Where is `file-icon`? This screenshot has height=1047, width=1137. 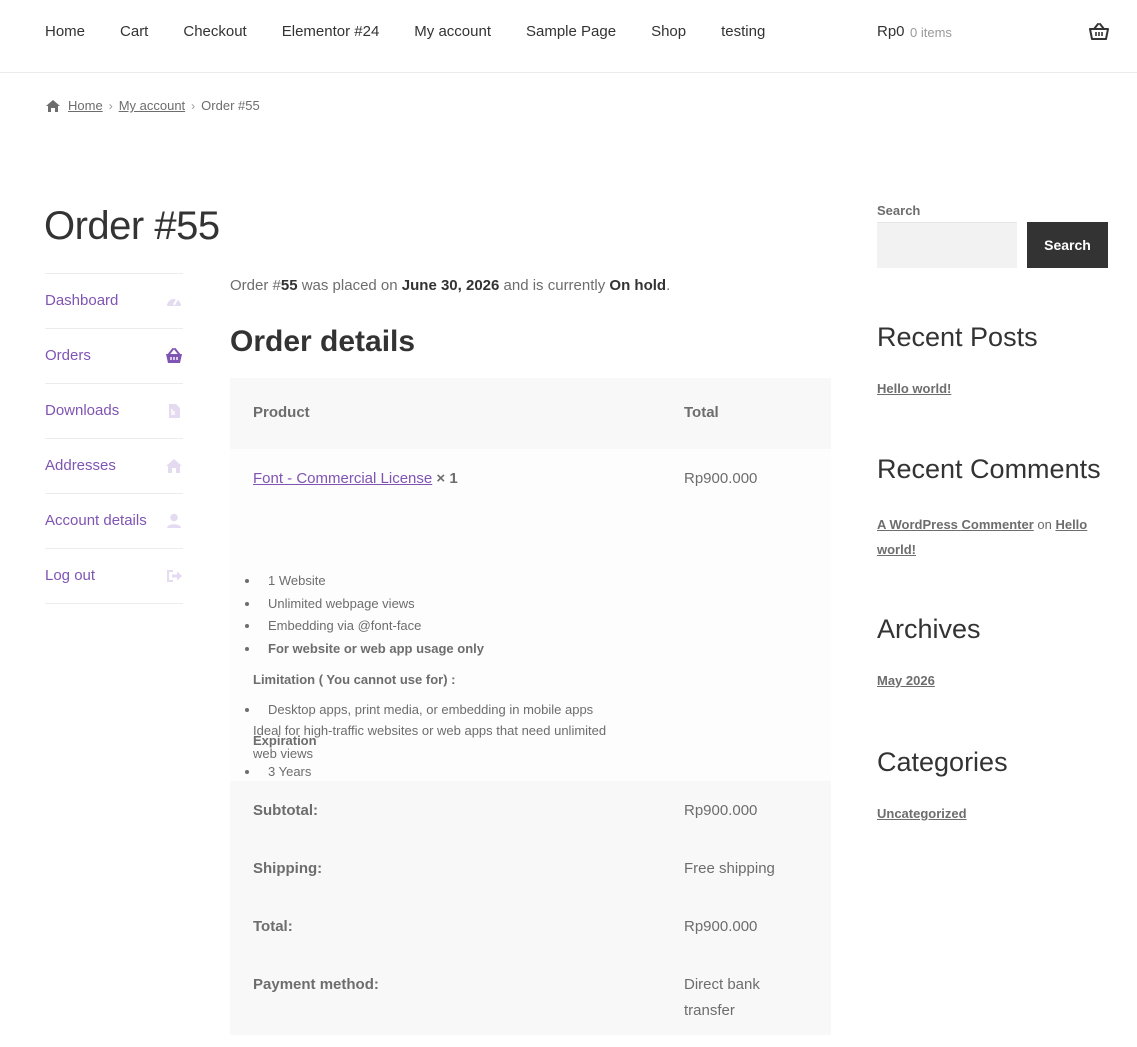 file-icon is located at coordinates (174, 411).